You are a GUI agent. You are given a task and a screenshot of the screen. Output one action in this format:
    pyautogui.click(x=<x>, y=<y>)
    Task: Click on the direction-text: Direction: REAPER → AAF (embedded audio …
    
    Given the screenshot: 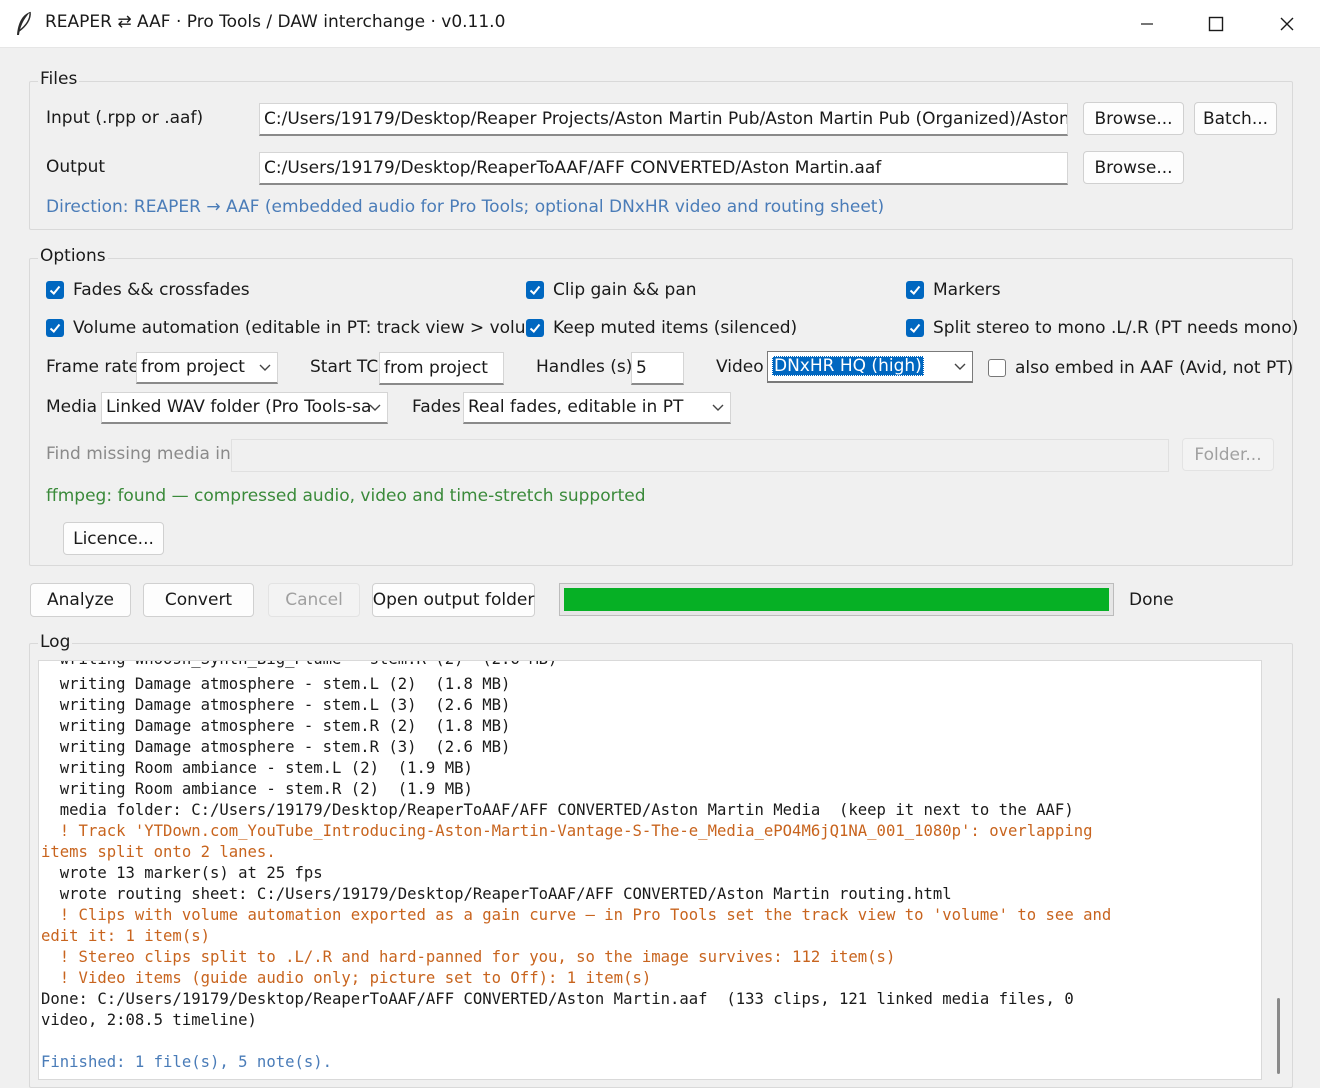 What is the action you would take?
    pyautogui.click(x=465, y=207)
    